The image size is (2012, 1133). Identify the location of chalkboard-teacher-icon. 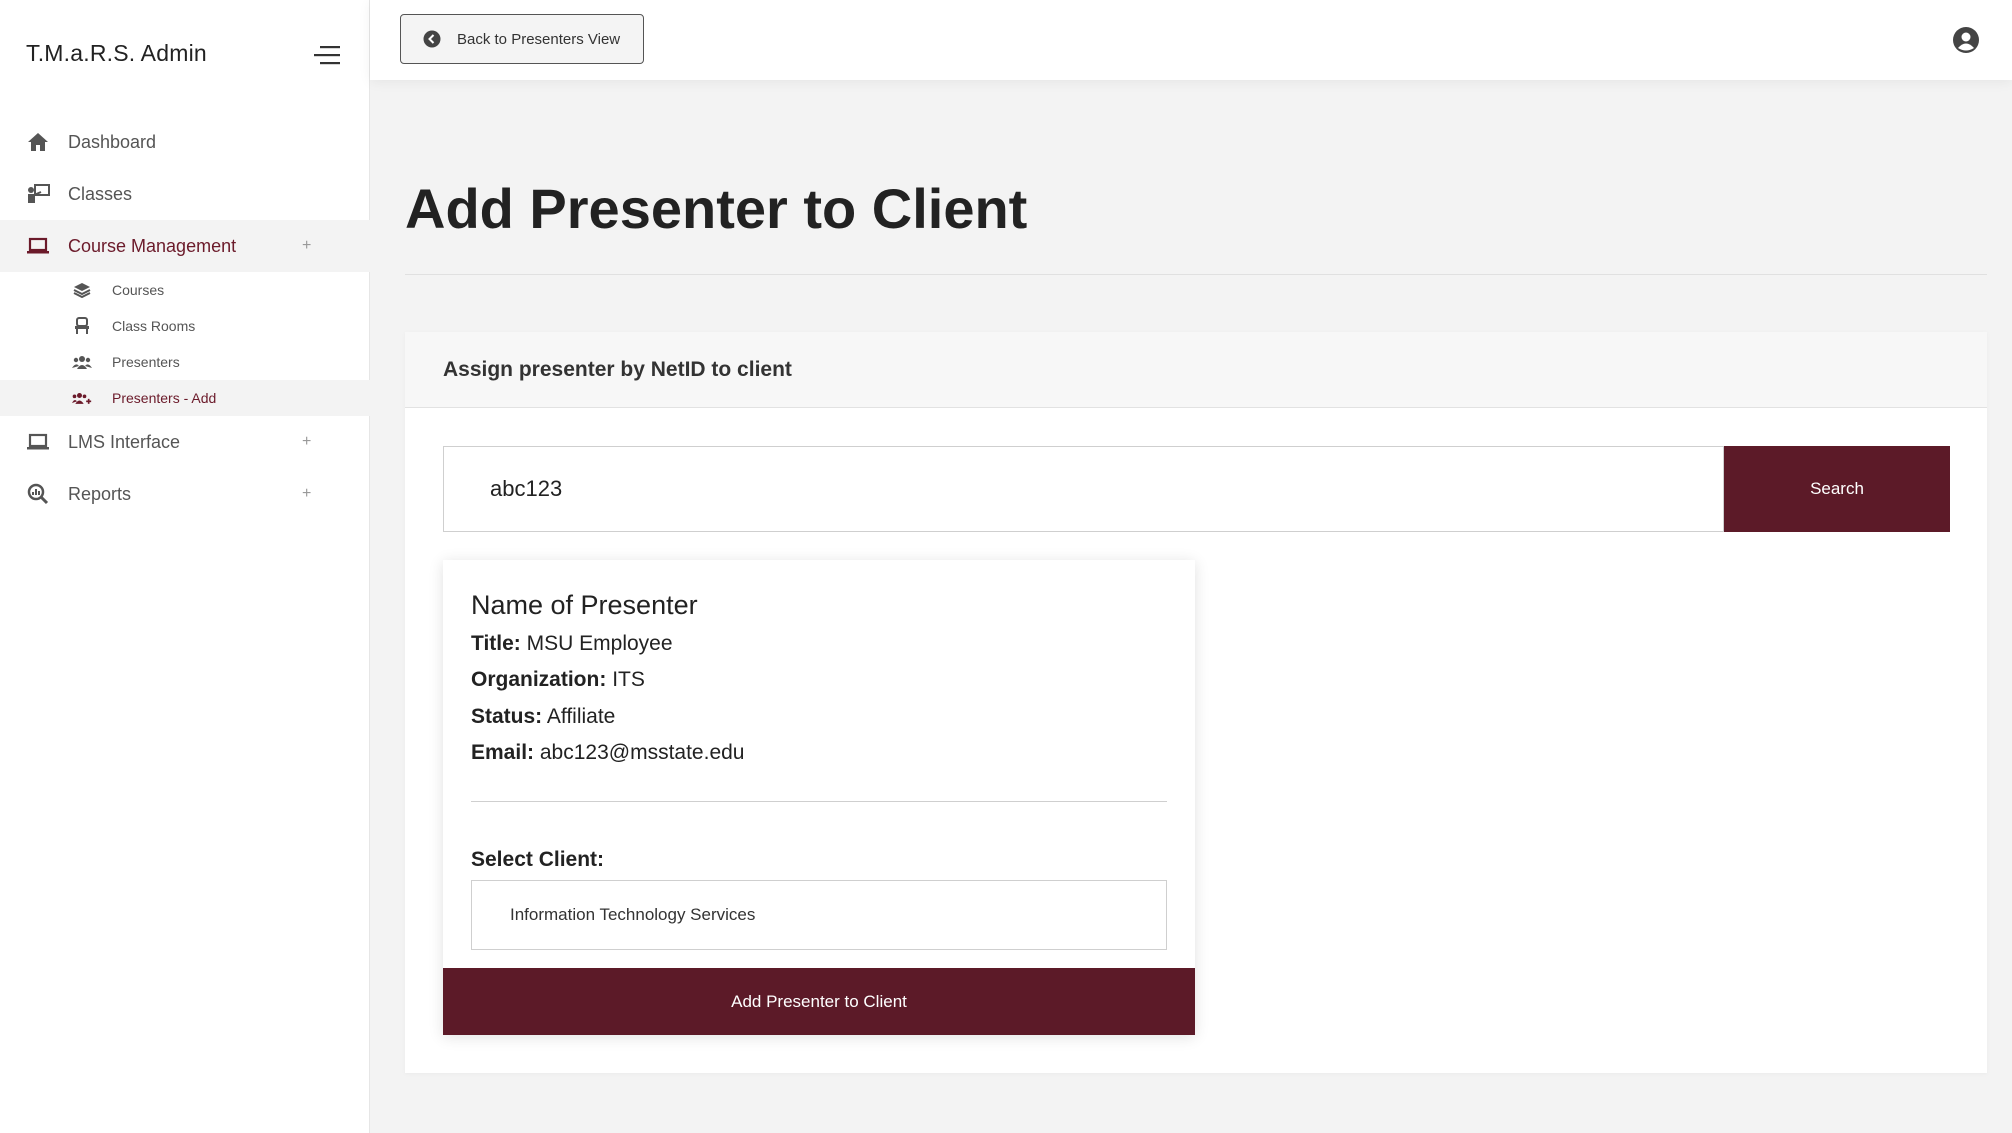
(38, 194).